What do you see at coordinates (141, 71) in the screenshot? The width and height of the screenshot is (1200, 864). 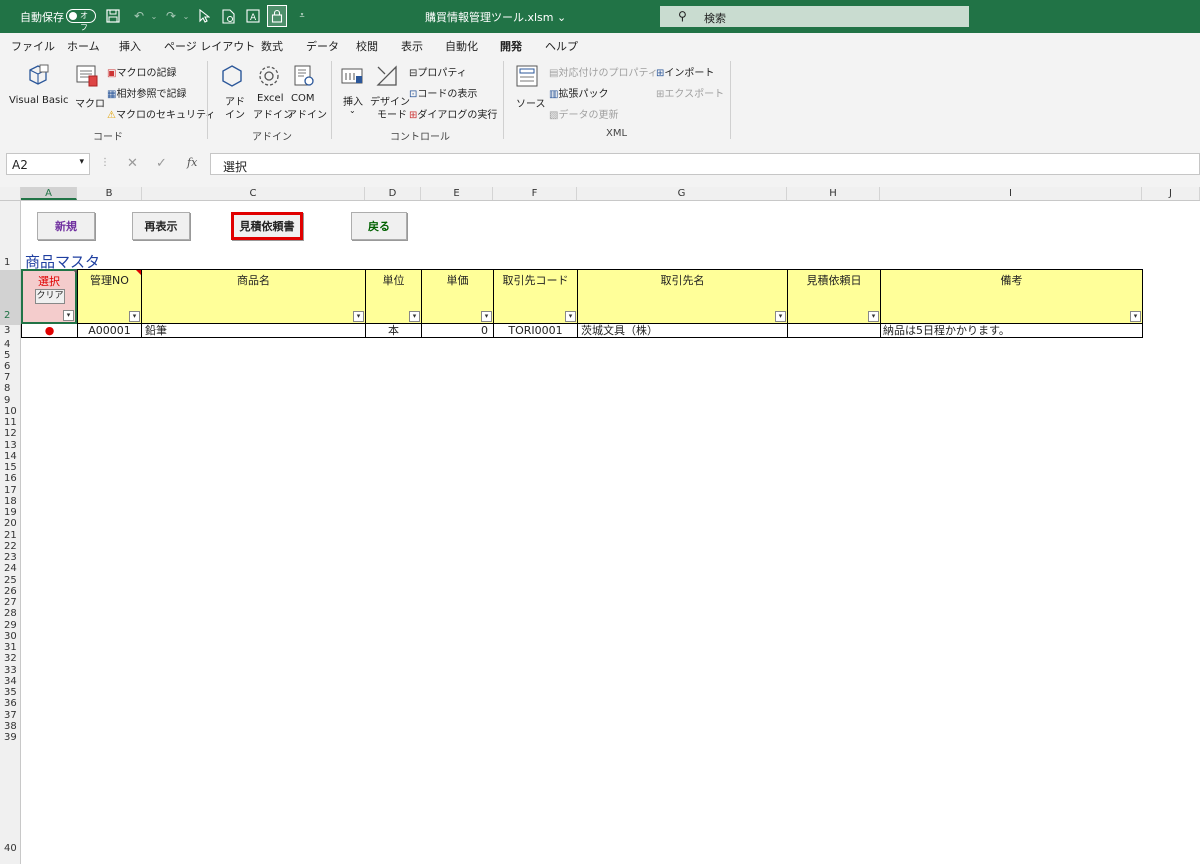 I see `record-macro-button: ▣マクロの記録` at bounding box center [141, 71].